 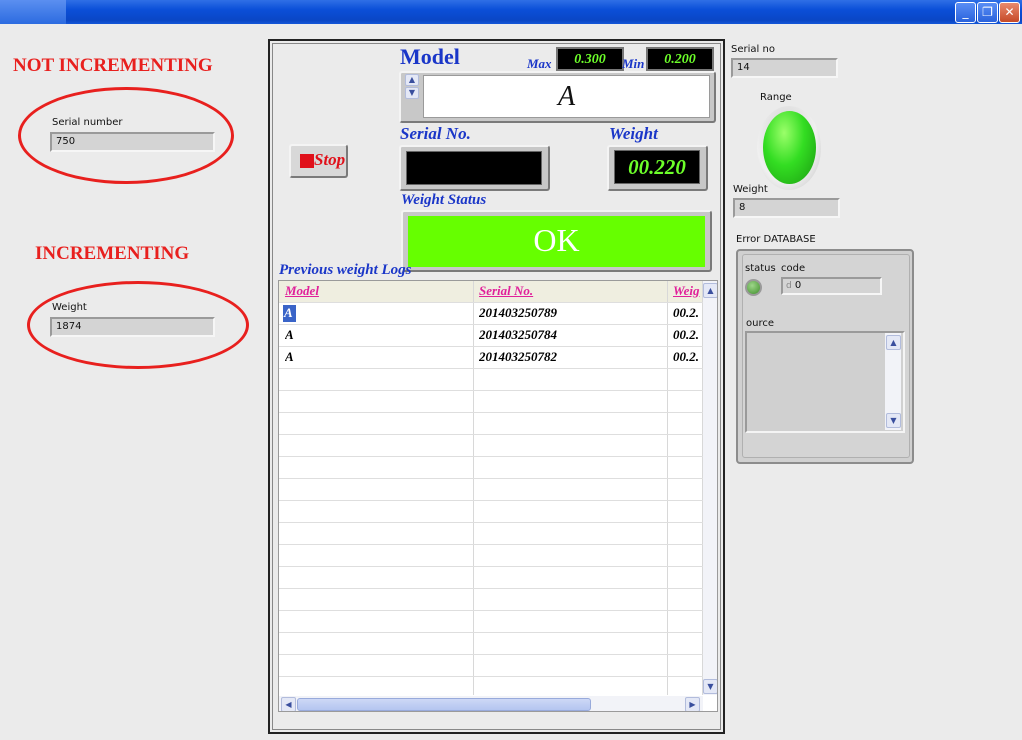 What do you see at coordinates (831, 286) in the screenshot?
I see `error-code-indicator: d 0` at bounding box center [831, 286].